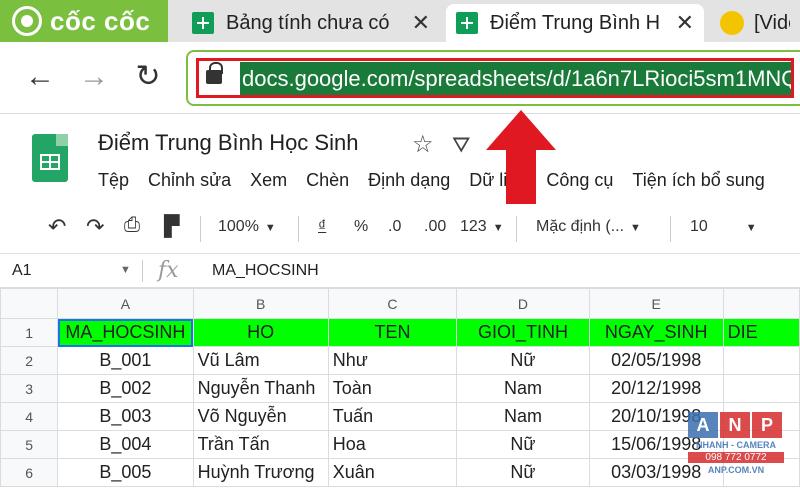 Image resolution: width=800 pixels, height=500 pixels. I want to click on column-header: B, so click(260, 303).